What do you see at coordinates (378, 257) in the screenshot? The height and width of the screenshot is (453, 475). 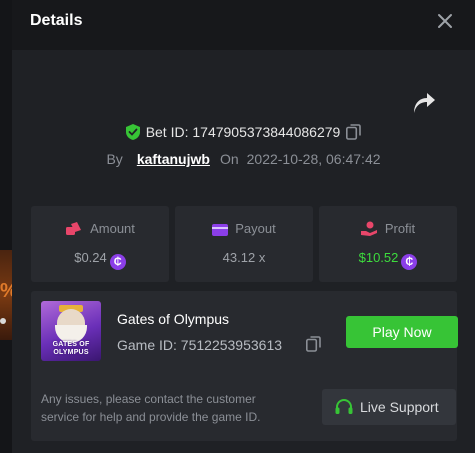 I see `stat-profit-value: $10.52` at bounding box center [378, 257].